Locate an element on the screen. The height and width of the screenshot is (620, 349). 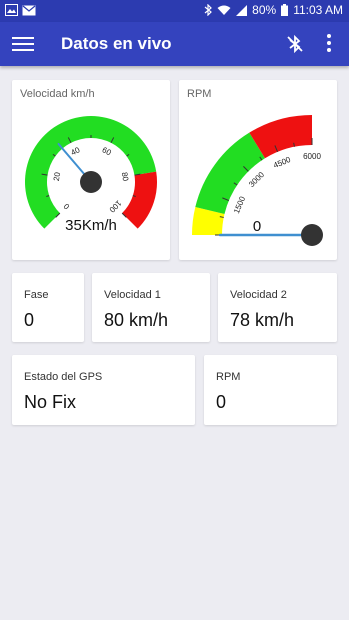
rpm-card-value: 0 is located at coordinates (221, 402).